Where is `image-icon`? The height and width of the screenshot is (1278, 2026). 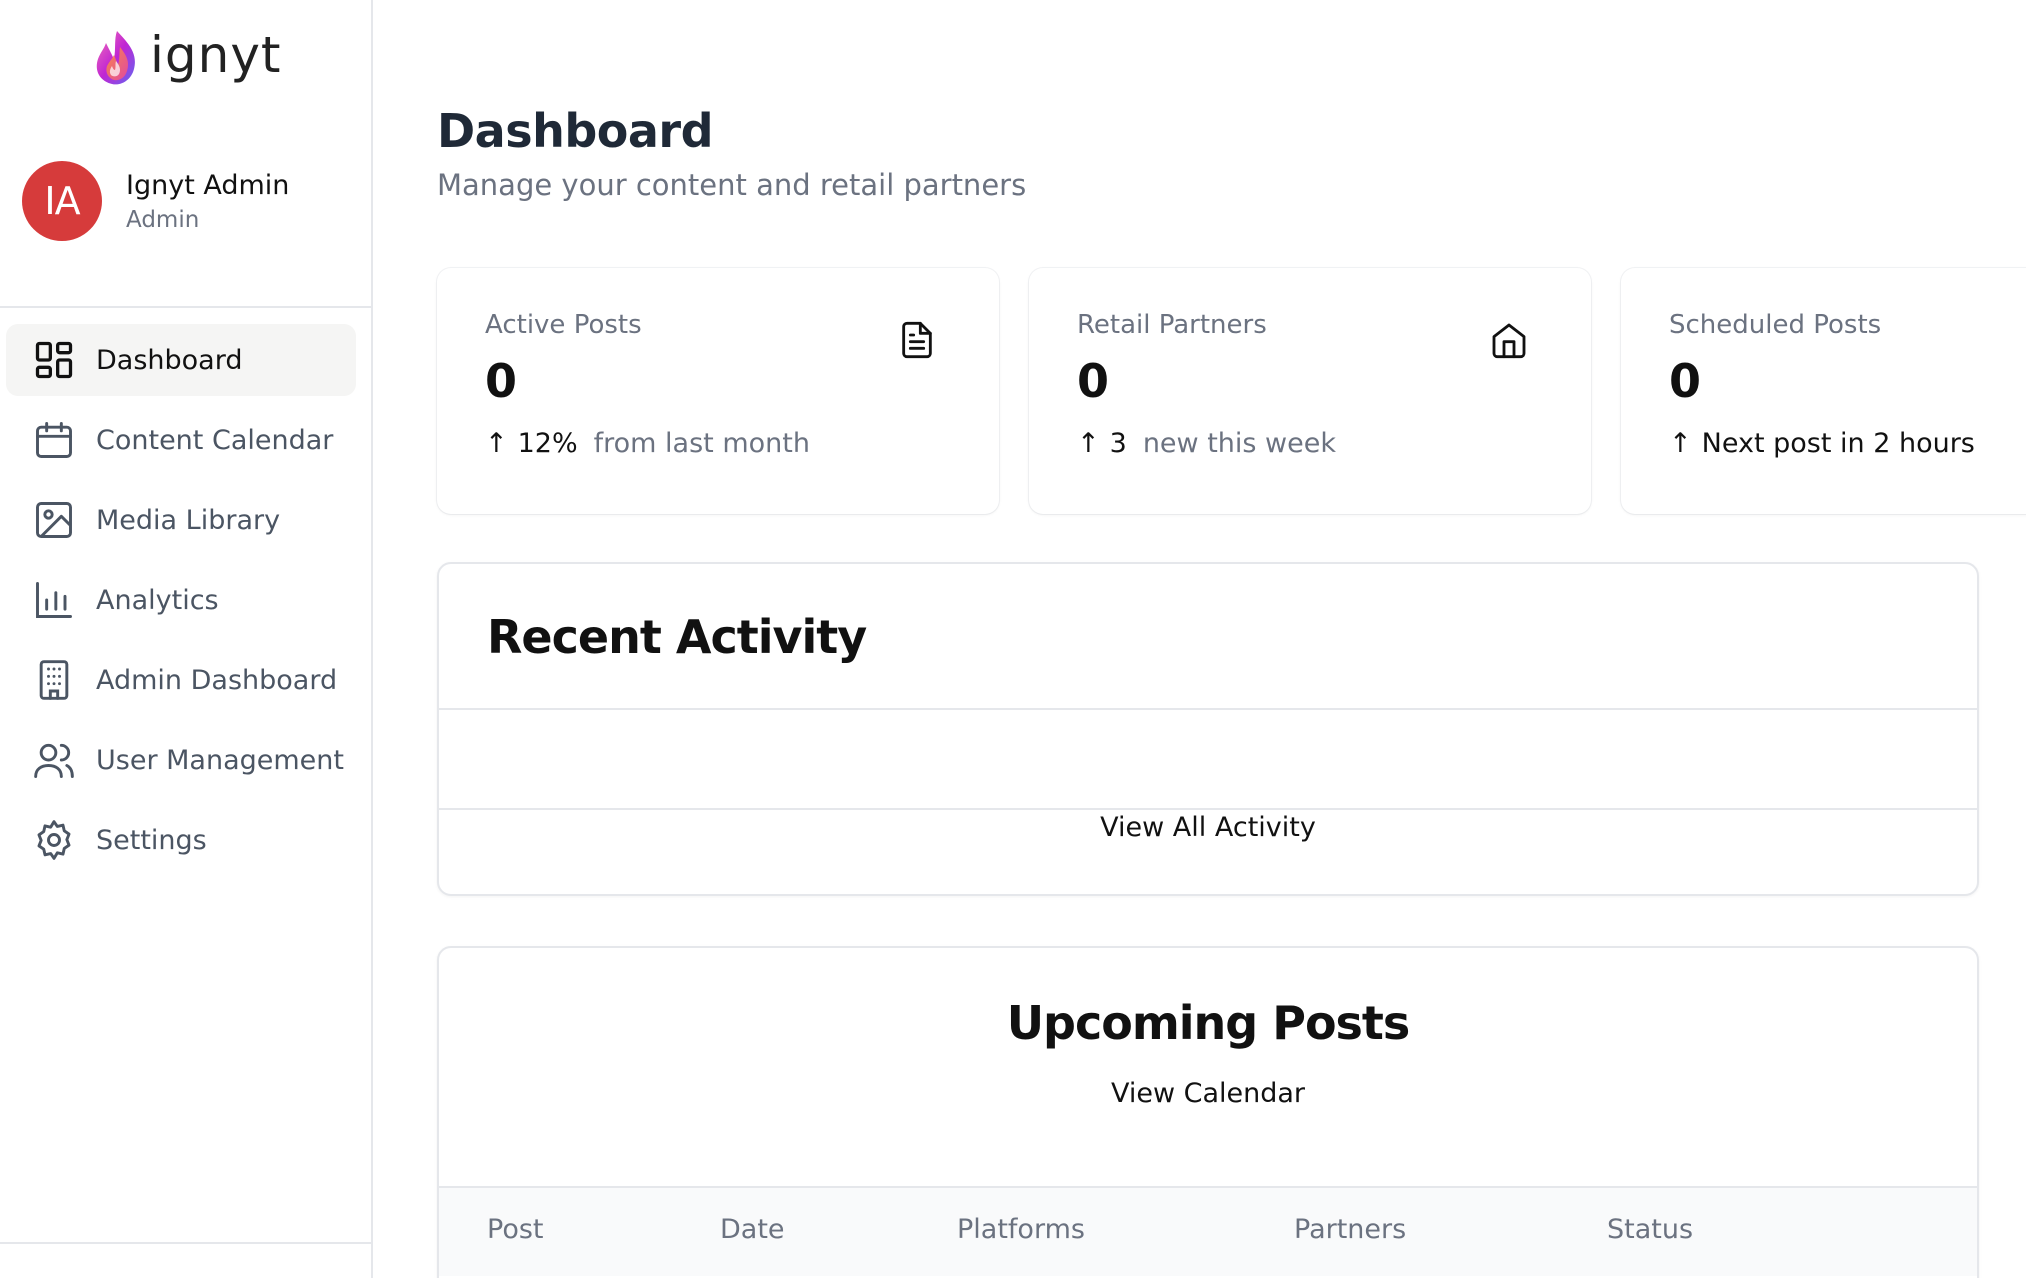
image-icon is located at coordinates (54, 520).